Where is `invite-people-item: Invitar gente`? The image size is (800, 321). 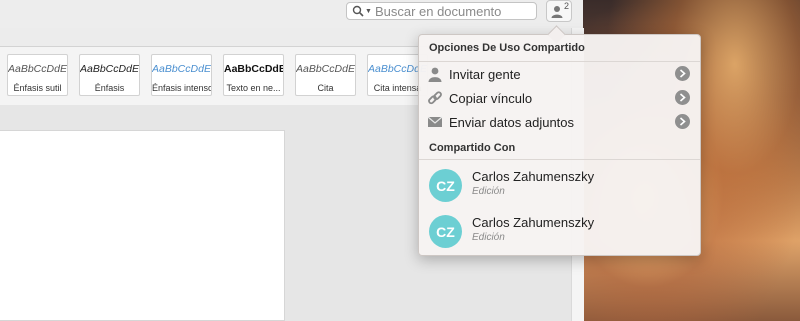 invite-people-item: Invitar gente is located at coordinates (559, 74).